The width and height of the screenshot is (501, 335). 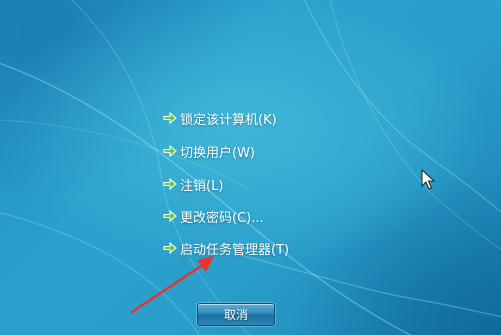 What do you see at coordinates (217, 153) in the screenshot?
I see `menu-item-label: 切换用户(W)` at bounding box center [217, 153].